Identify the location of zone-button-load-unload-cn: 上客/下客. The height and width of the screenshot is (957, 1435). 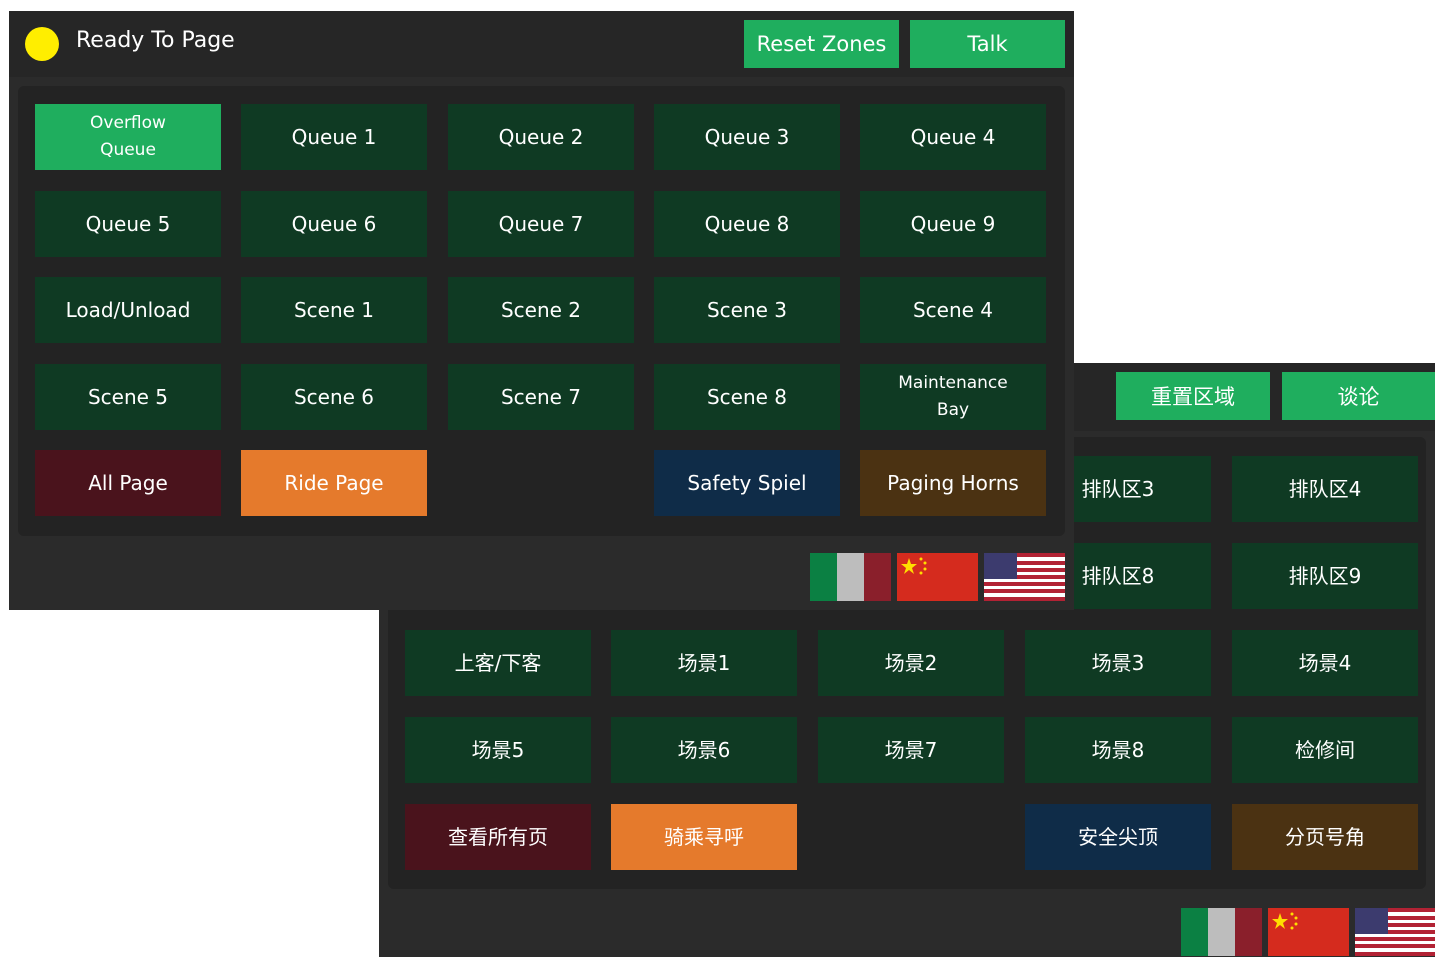
(498, 663).